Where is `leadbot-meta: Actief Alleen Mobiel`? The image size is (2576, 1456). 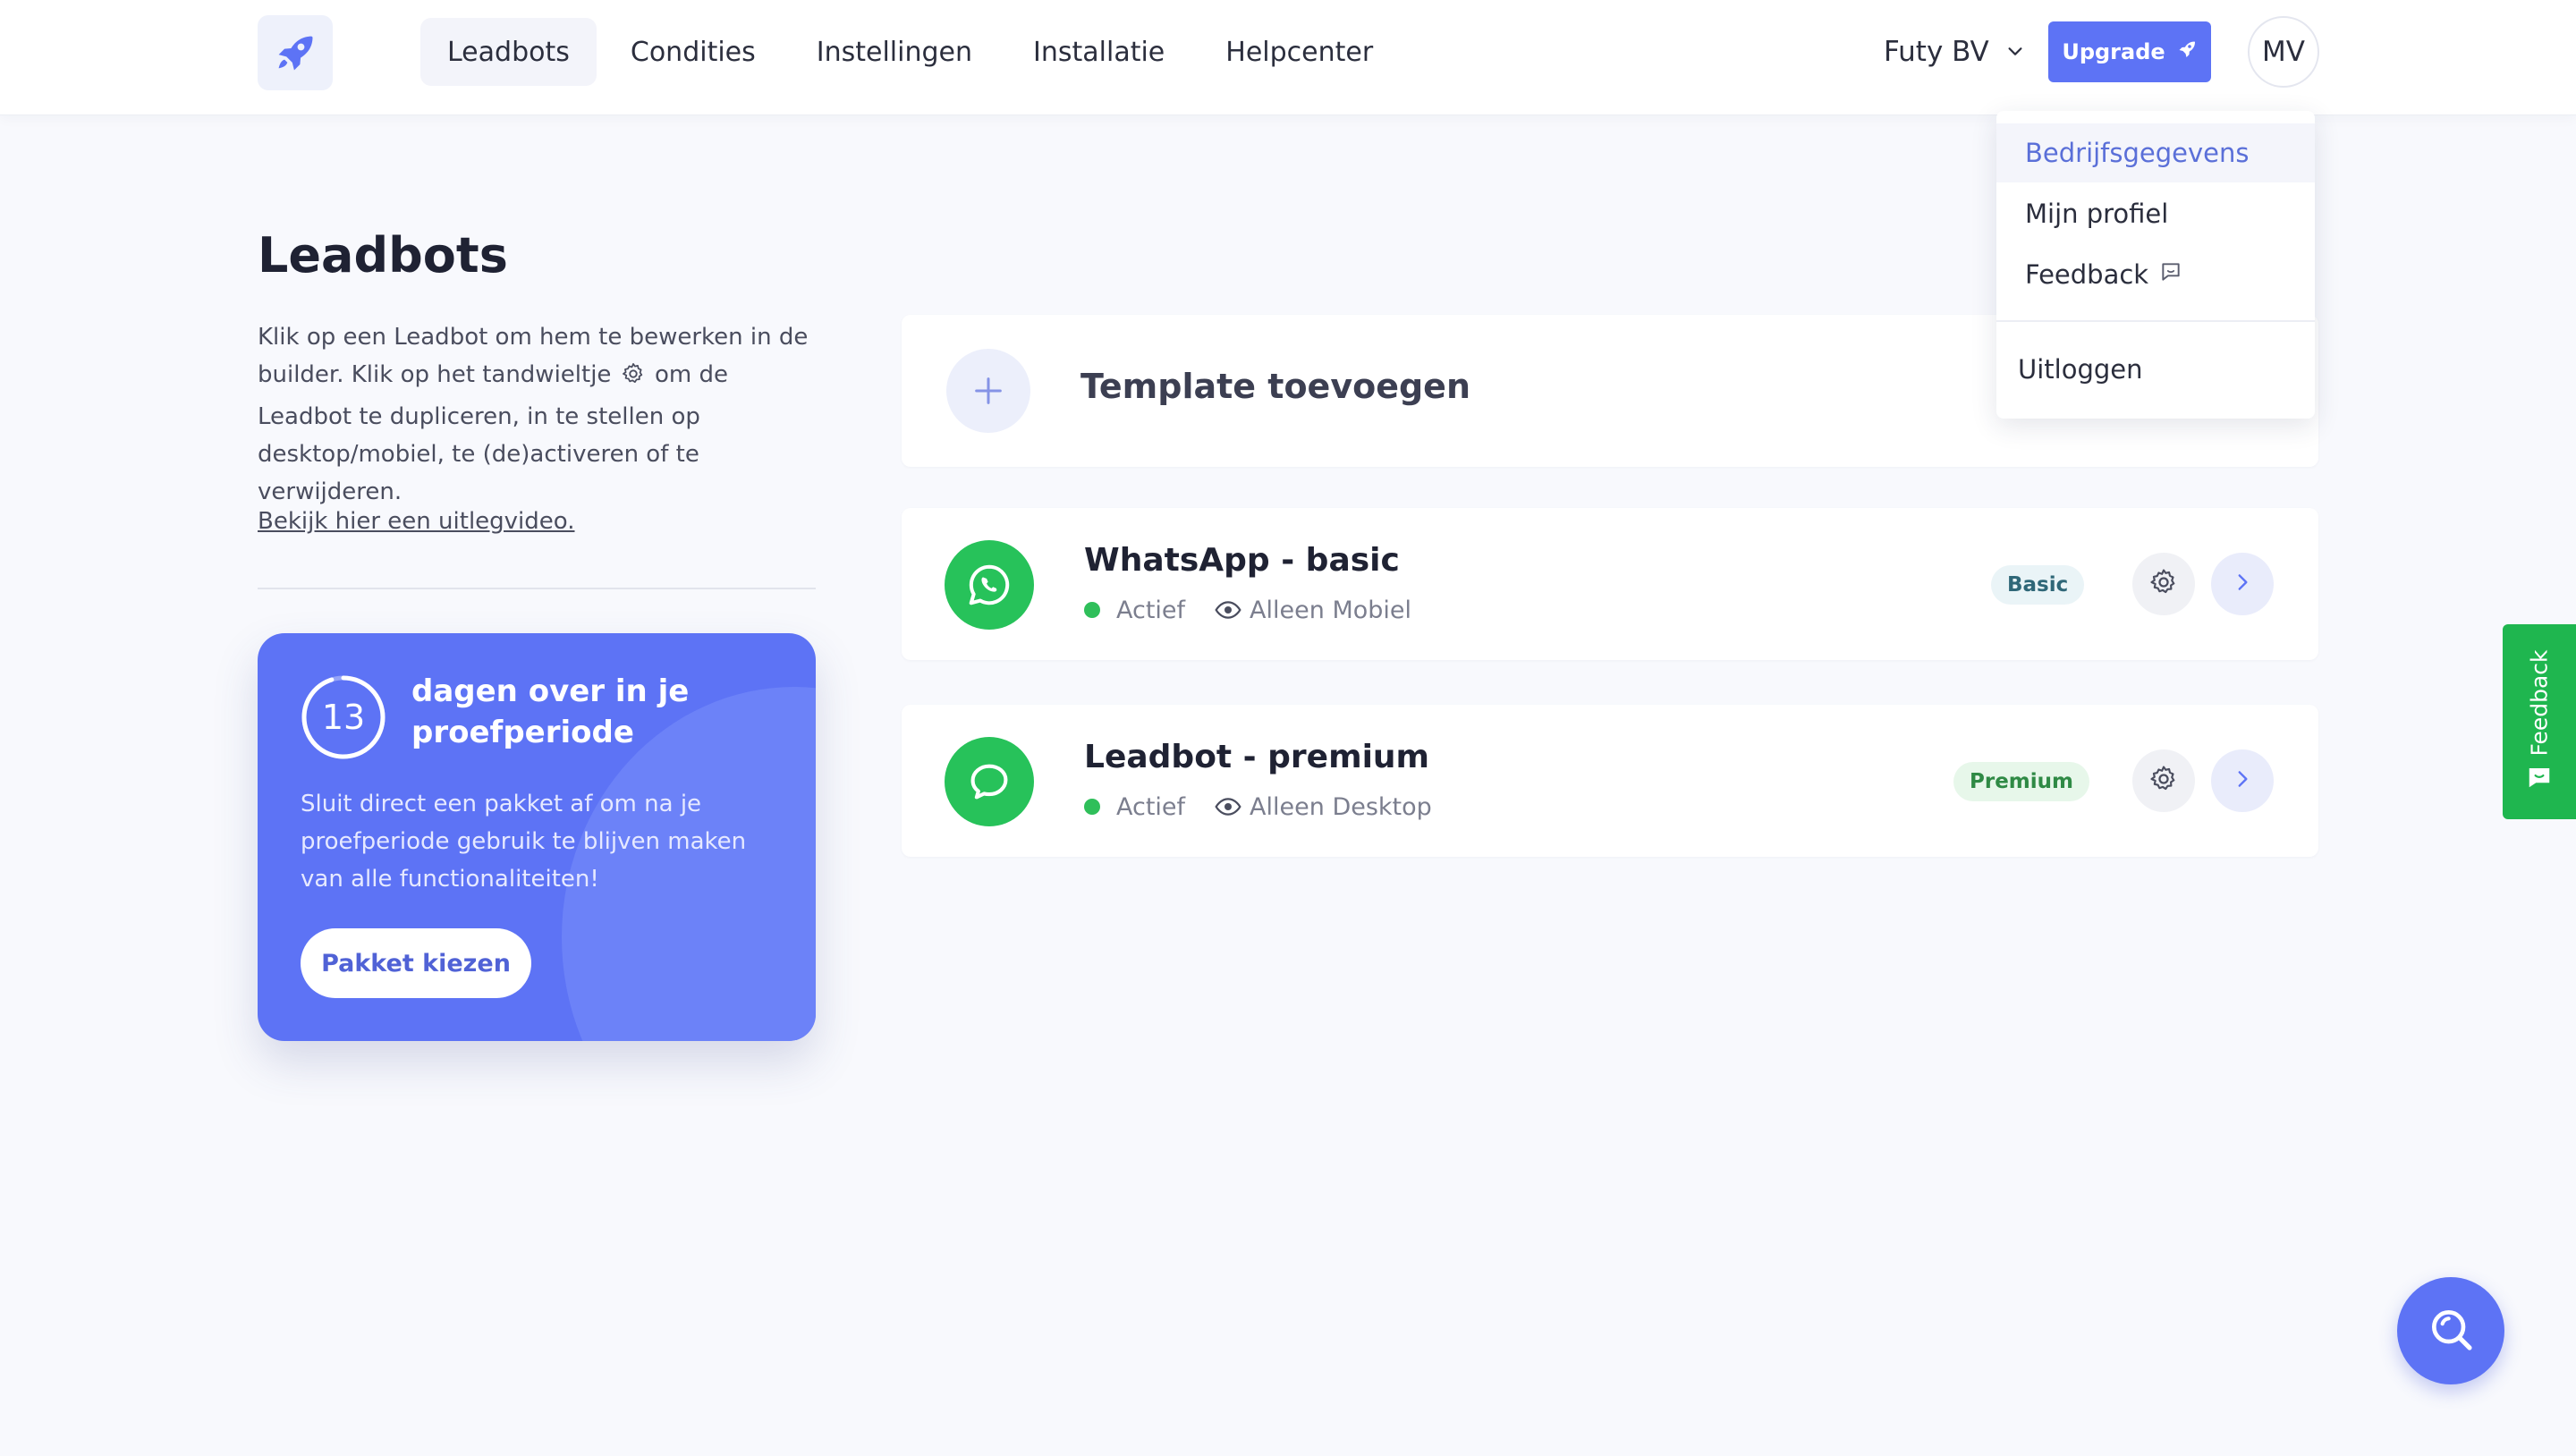 leadbot-meta: Actief Alleen Mobiel is located at coordinates (1247, 610).